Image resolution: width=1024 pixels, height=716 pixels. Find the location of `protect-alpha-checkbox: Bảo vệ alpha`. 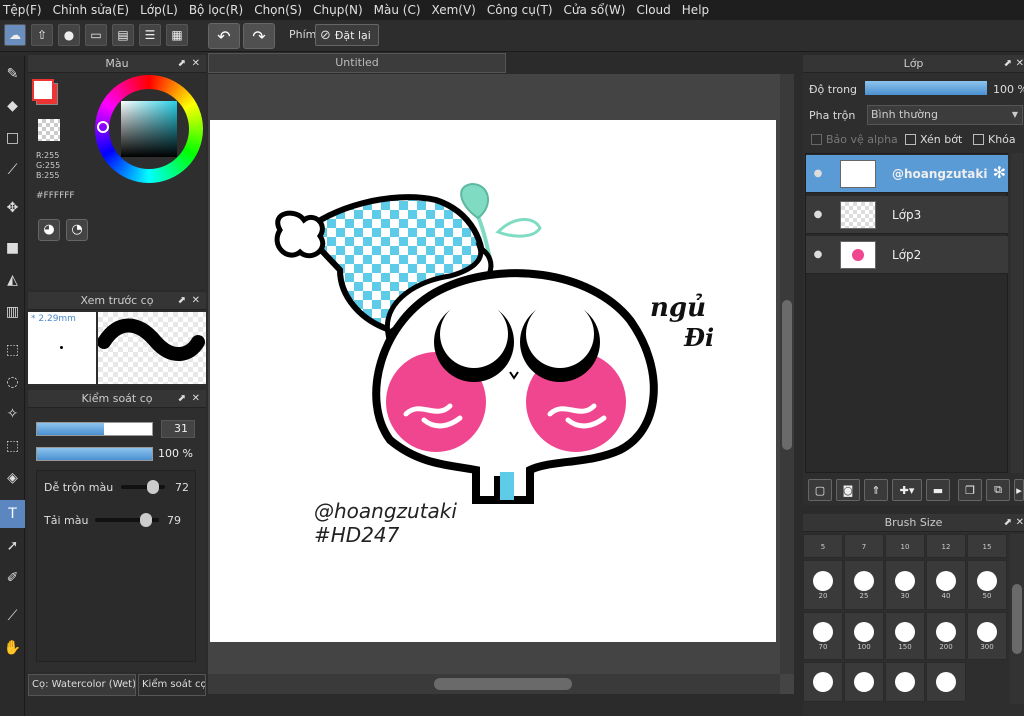

protect-alpha-checkbox: Bảo vệ alpha is located at coordinates (854, 139).